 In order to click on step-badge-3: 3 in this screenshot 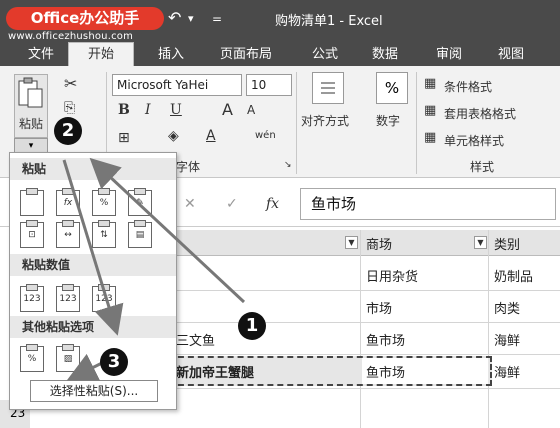, I will do `click(114, 362)`.